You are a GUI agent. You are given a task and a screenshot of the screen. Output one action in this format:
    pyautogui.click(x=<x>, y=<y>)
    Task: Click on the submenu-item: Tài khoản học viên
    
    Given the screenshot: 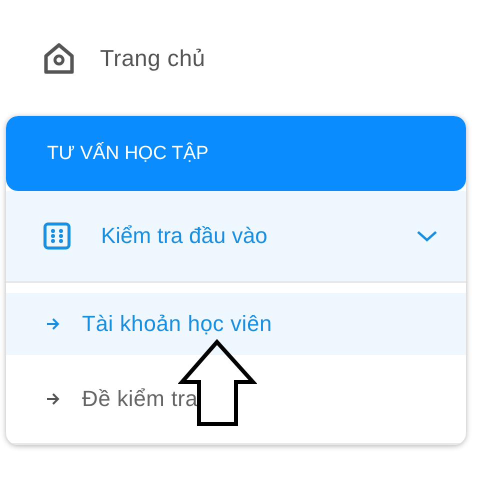 What is the action you would take?
    pyautogui.click(x=236, y=324)
    